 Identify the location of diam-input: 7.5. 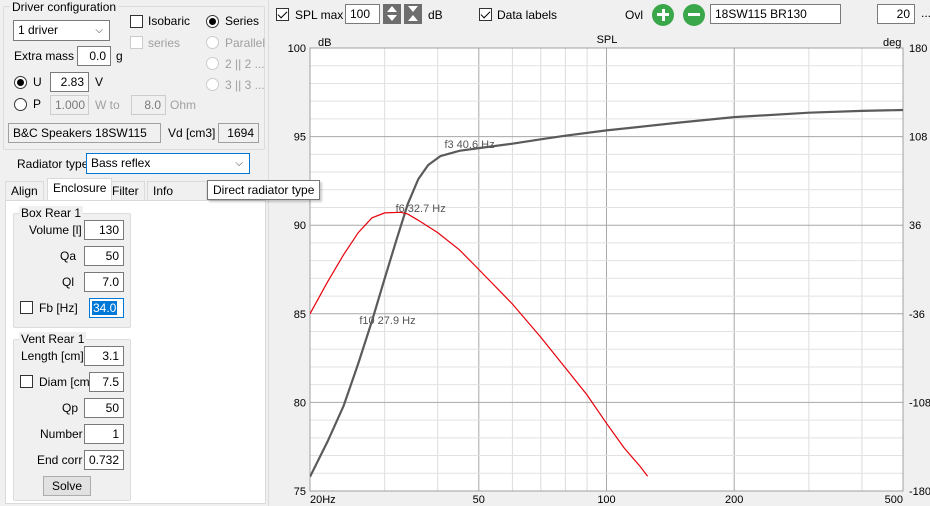
(106, 382).